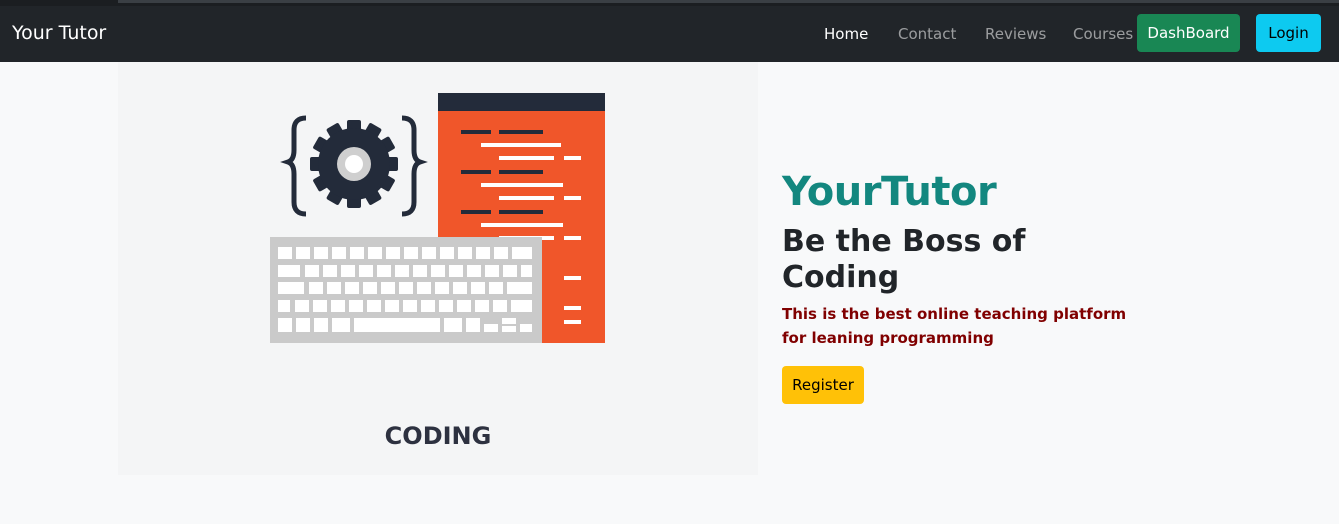 The height and width of the screenshot is (524, 1339). Describe the element at coordinates (823, 385) in the screenshot. I see `register-button: Register` at that location.